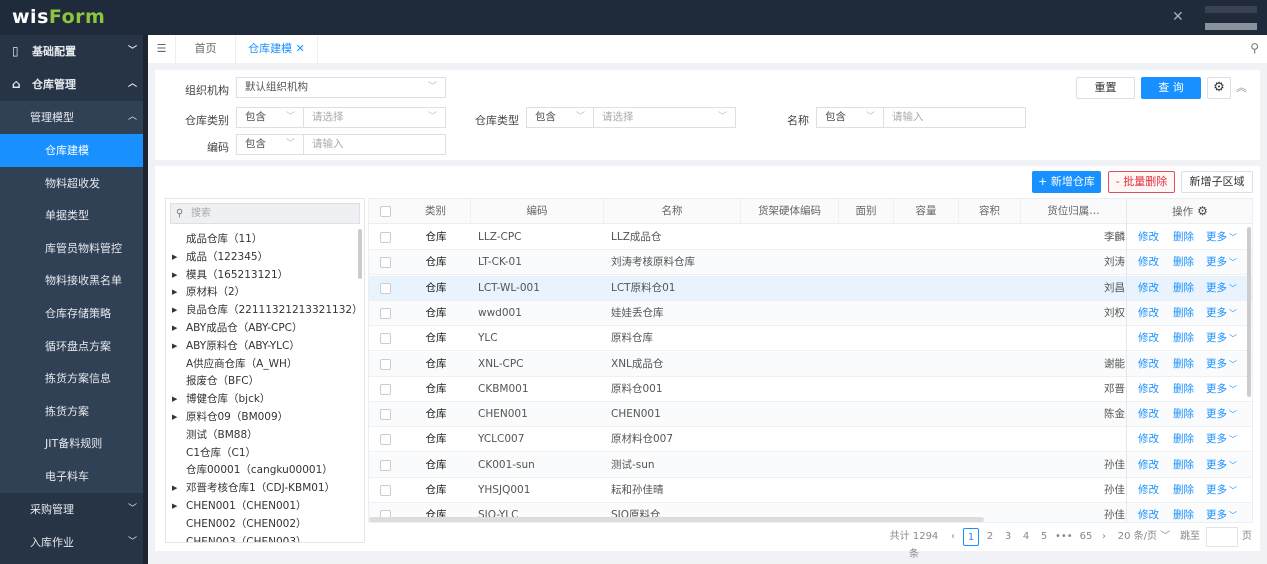 The image size is (1267, 564). I want to click on table-row: 仓库 YCLC007 原材料仓007 修改 删除 更多 ﹀, so click(810, 440).